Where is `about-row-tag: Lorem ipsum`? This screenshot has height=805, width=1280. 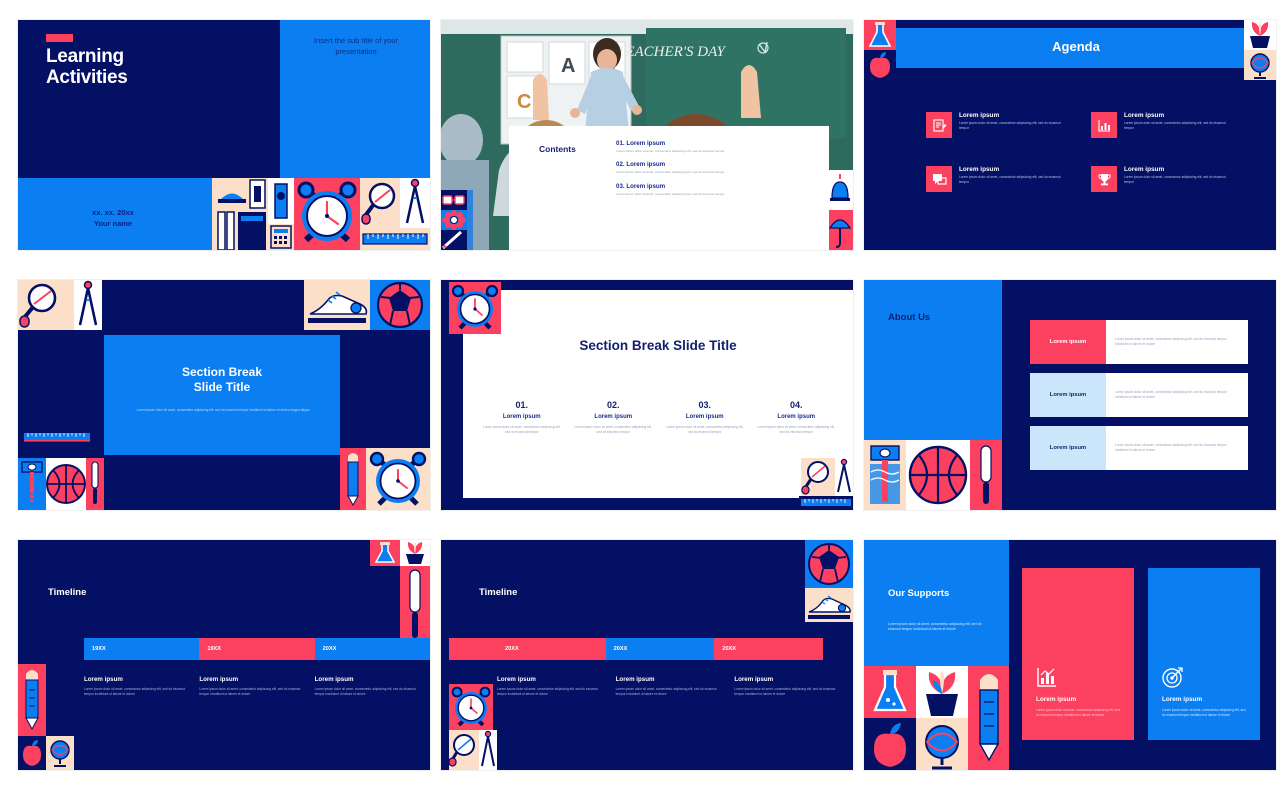
about-row-tag: Lorem ipsum is located at coordinates (1068, 342).